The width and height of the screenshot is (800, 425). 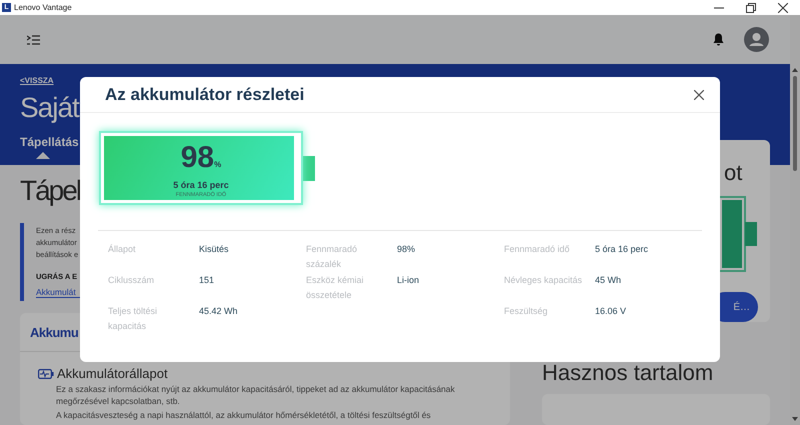 What do you see at coordinates (733, 173) in the screenshot?
I see `card-title: ot` at bounding box center [733, 173].